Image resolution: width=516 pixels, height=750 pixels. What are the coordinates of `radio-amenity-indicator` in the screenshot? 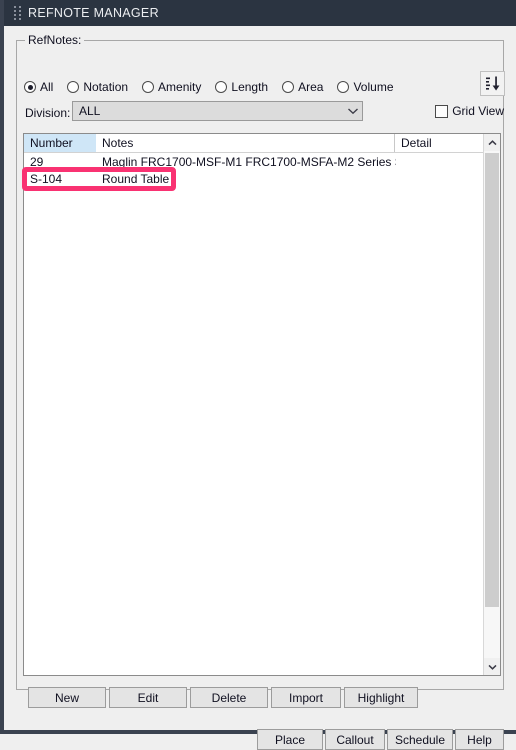 It's located at (148, 87).